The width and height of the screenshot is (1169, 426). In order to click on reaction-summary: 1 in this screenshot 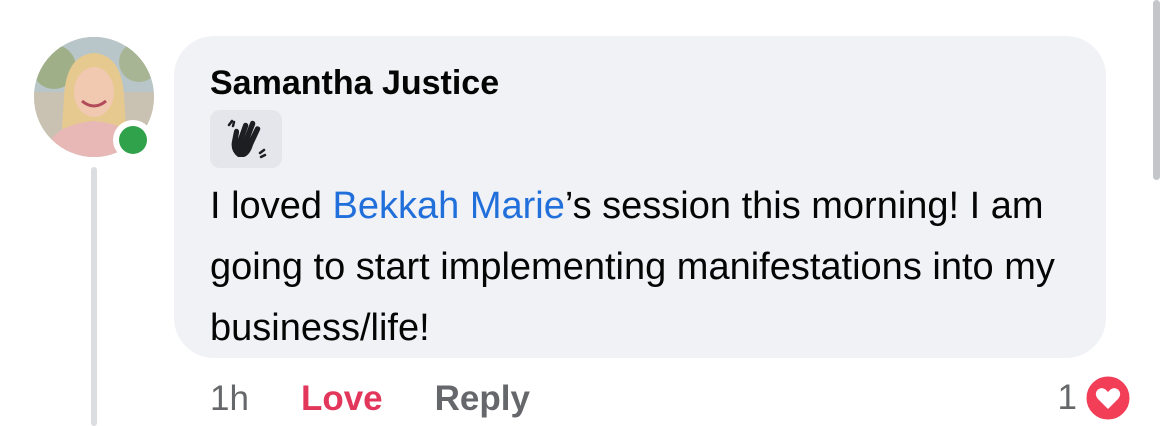, I will do `click(1095, 398)`.